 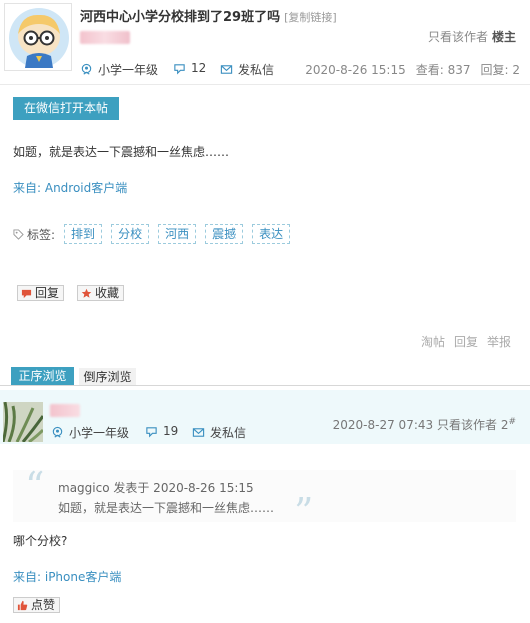 I want to click on op-posts-count: 12, so click(x=199, y=68).